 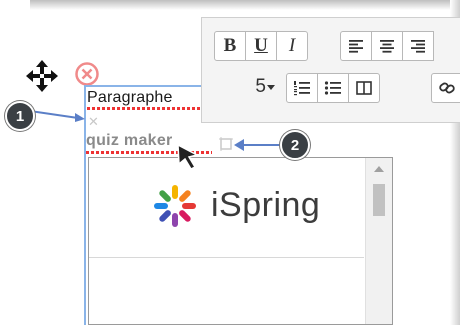 I want to click on quiz-maker-link: quiz maker, so click(x=129, y=141).